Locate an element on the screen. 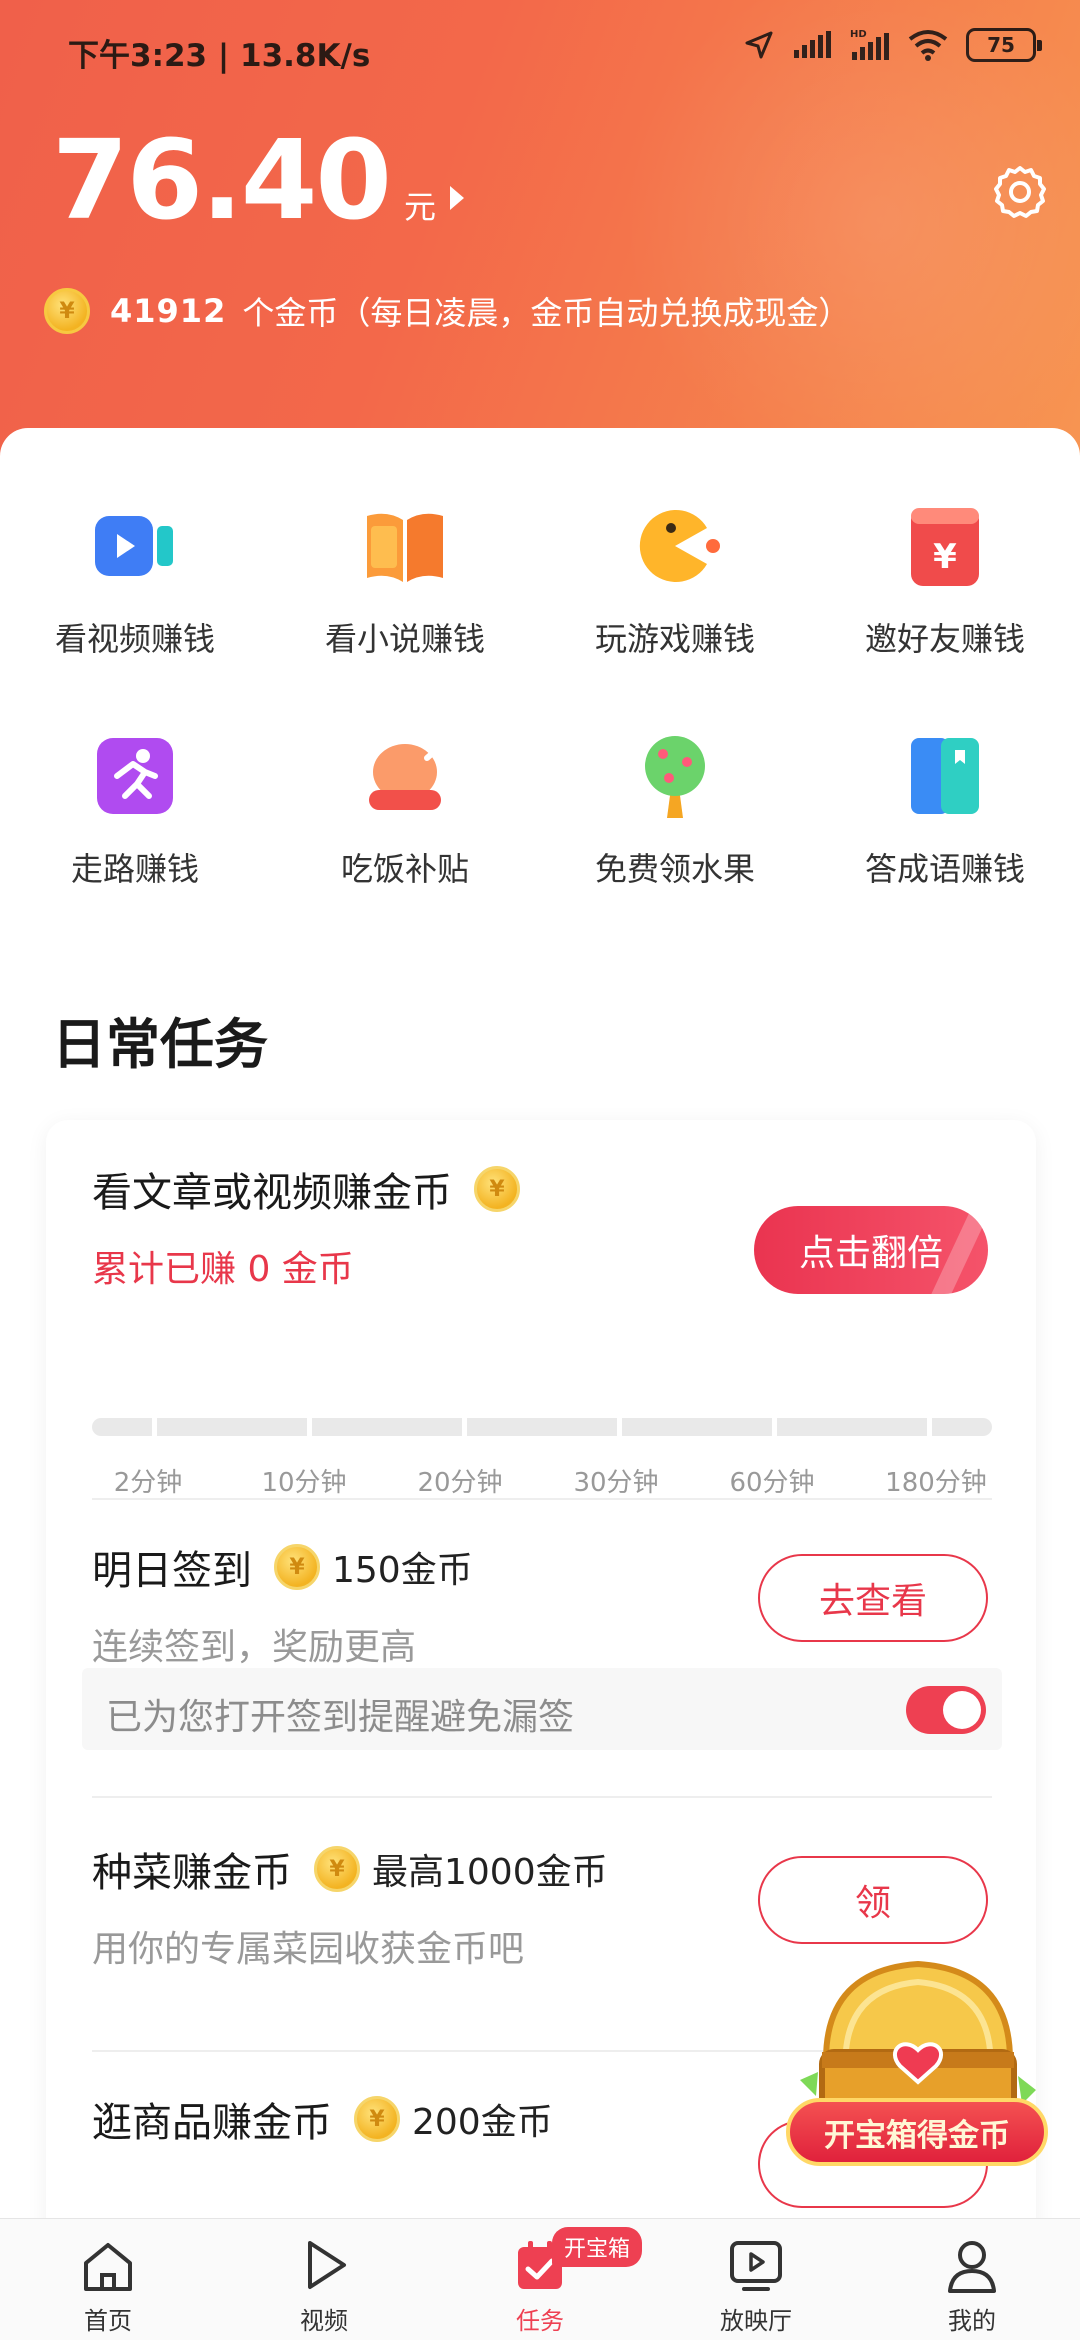  grid-label: 看小说赚钱 is located at coordinates (404, 639).